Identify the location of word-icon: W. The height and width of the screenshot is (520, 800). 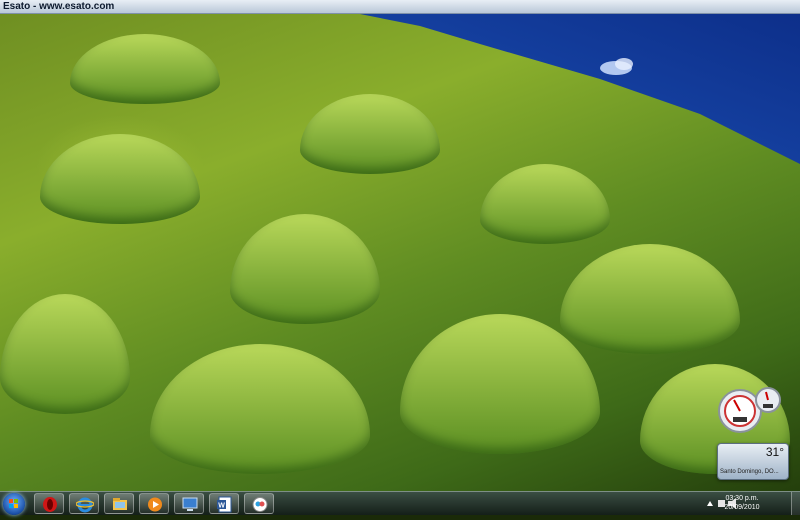
(224, 504).